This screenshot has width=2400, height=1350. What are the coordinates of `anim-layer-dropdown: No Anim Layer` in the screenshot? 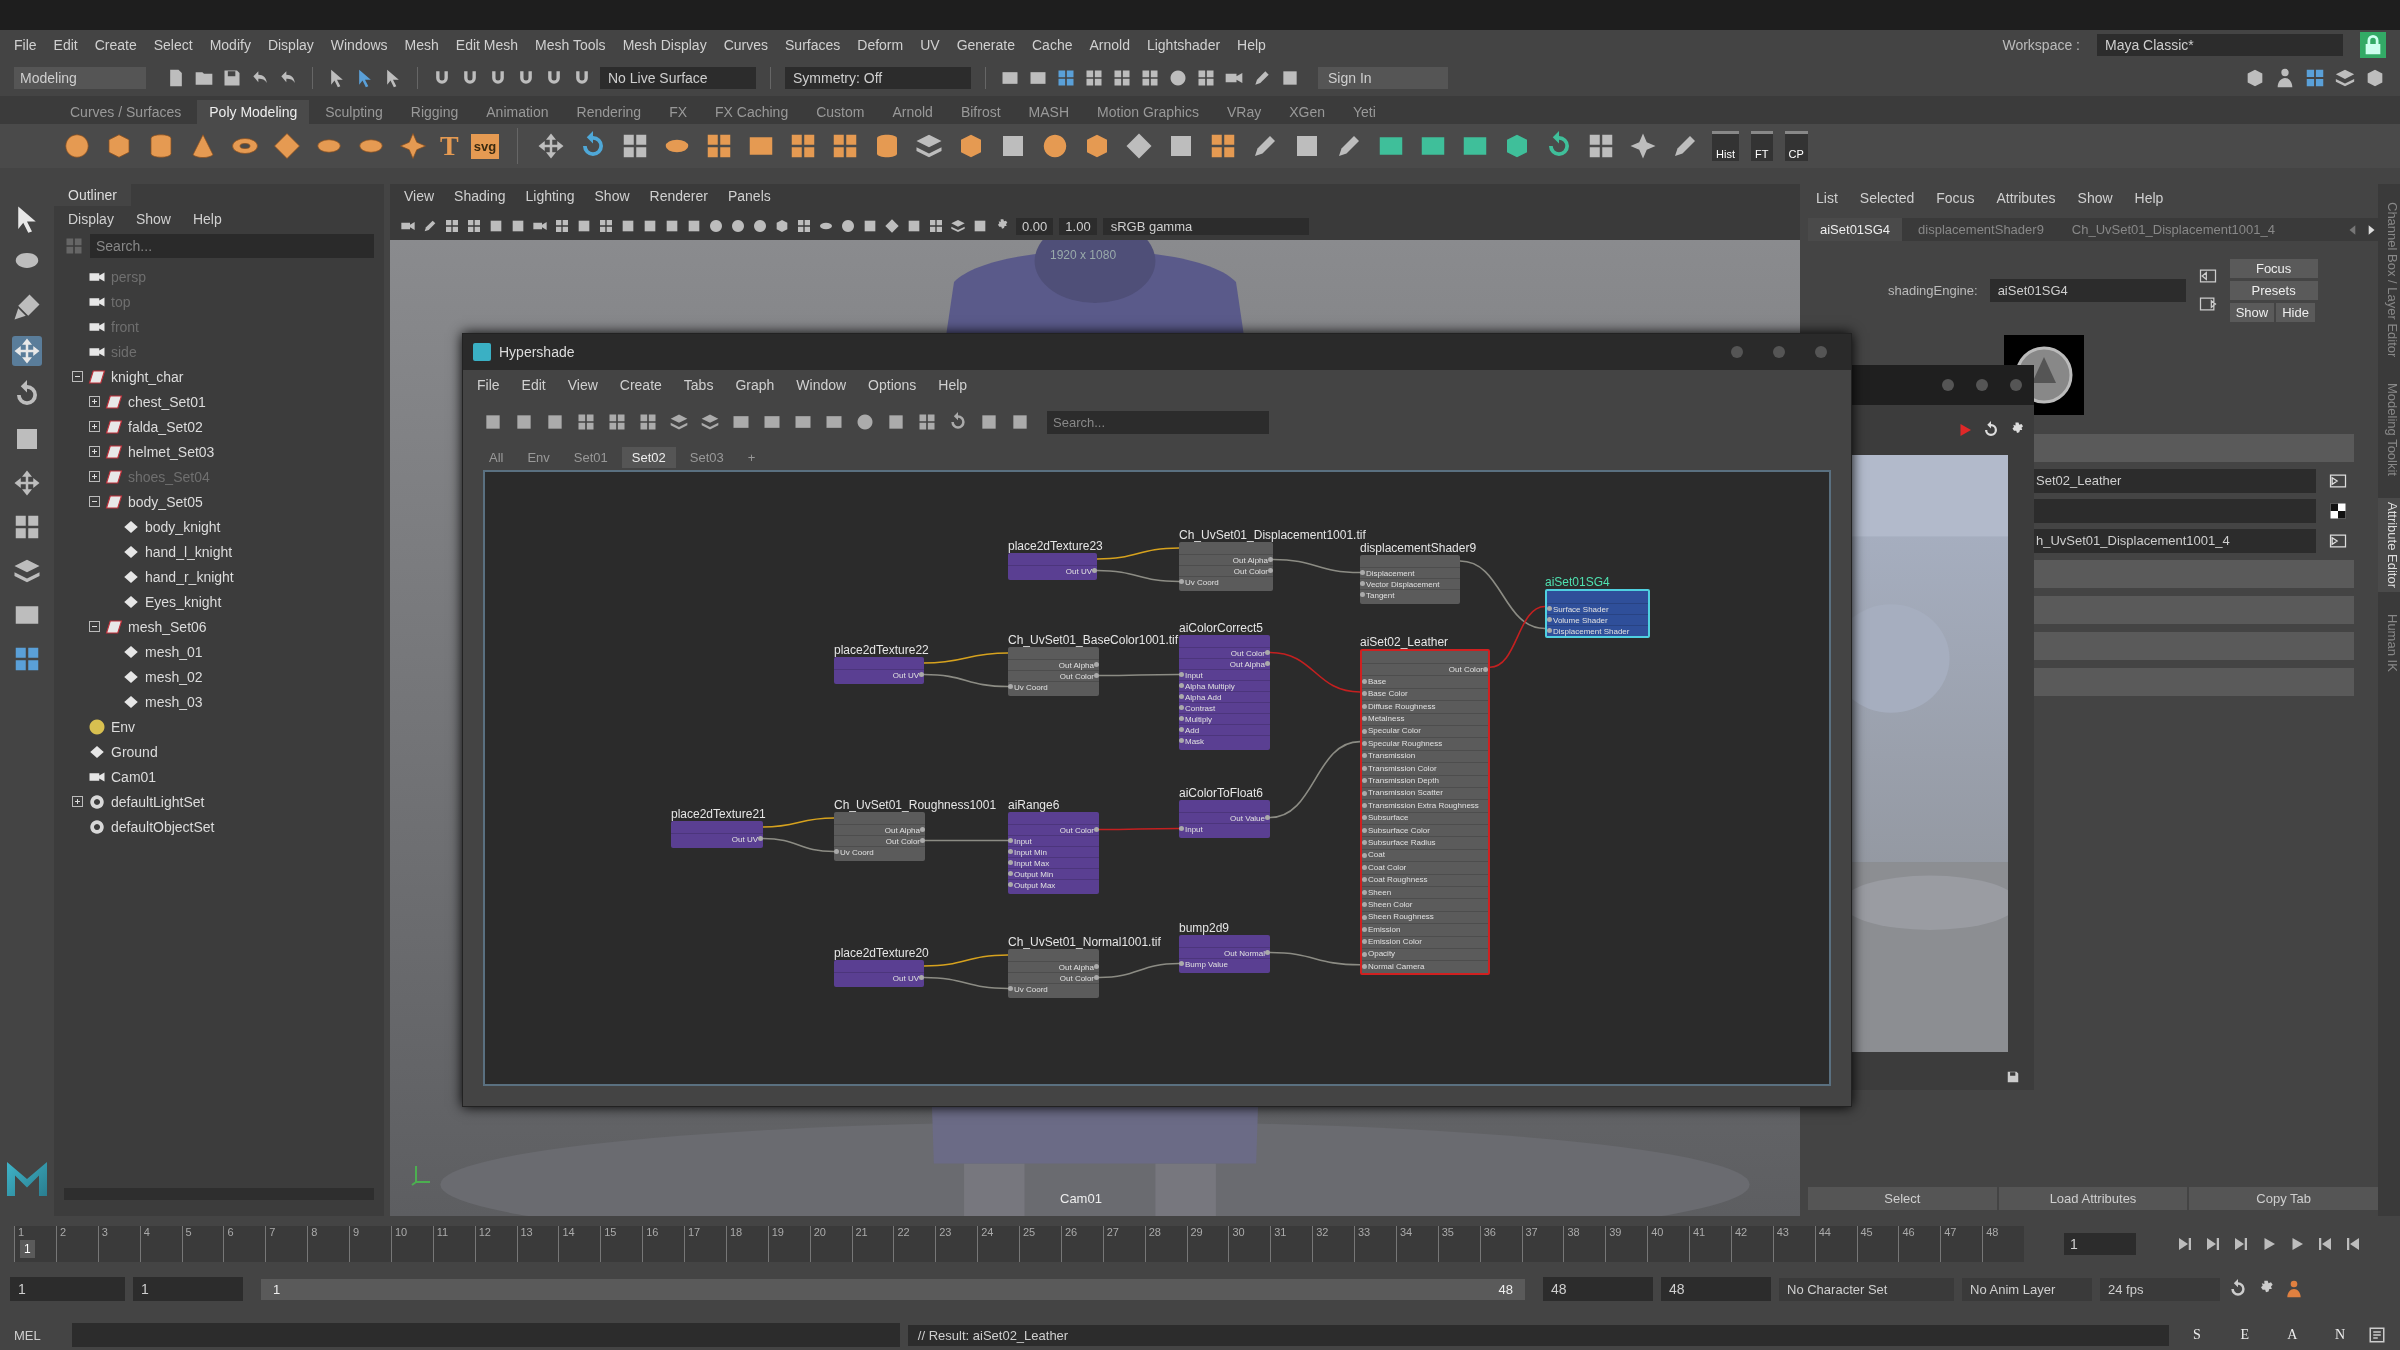 It's located at (2027, 1289).